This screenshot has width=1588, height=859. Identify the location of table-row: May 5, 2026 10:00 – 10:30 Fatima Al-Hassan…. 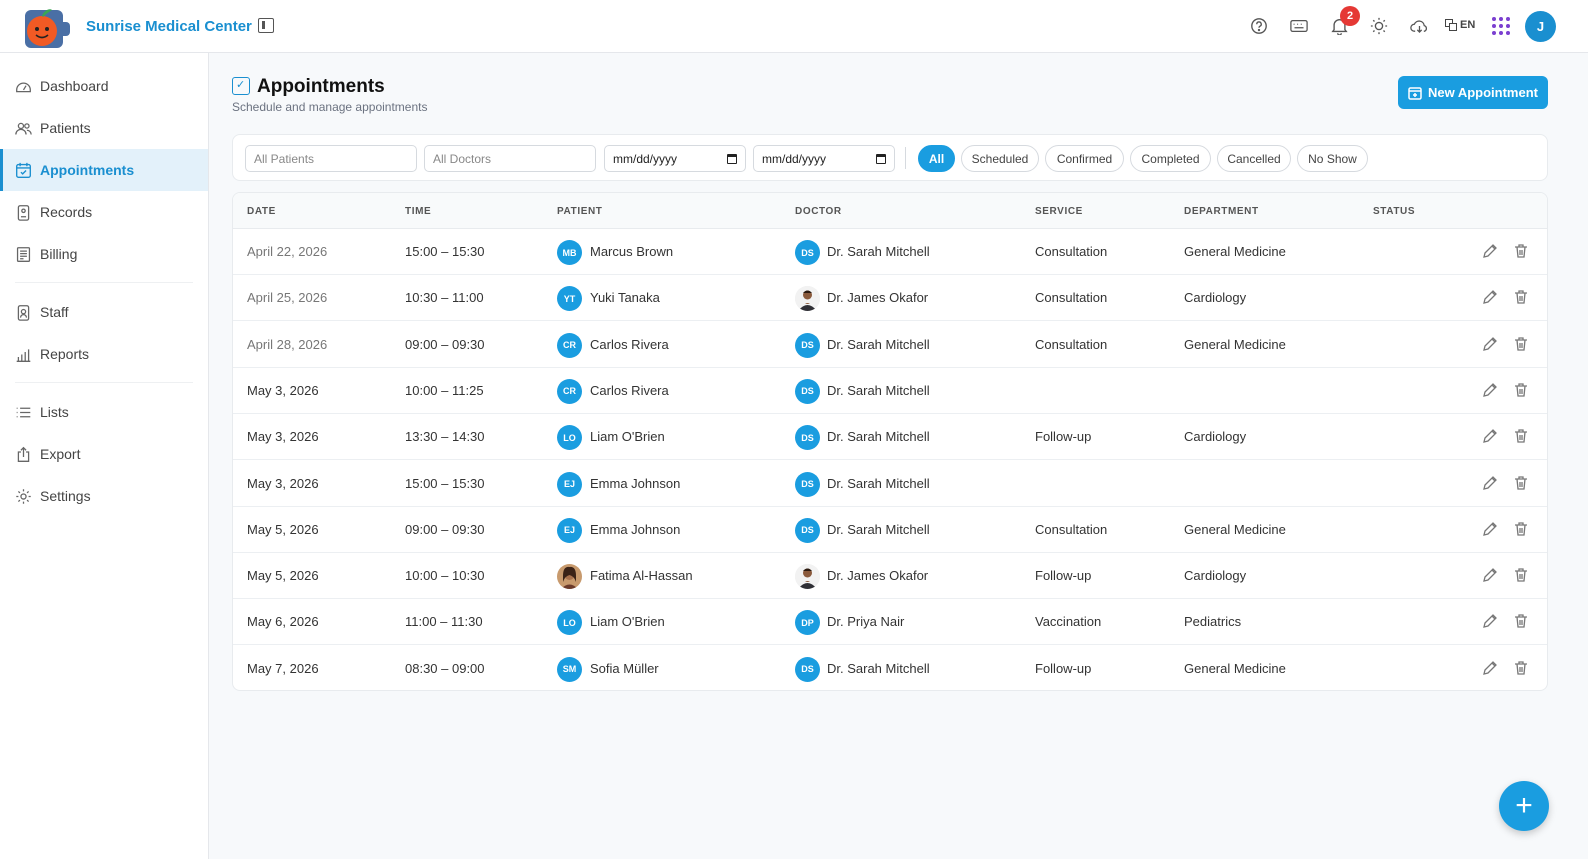
(890, 576).